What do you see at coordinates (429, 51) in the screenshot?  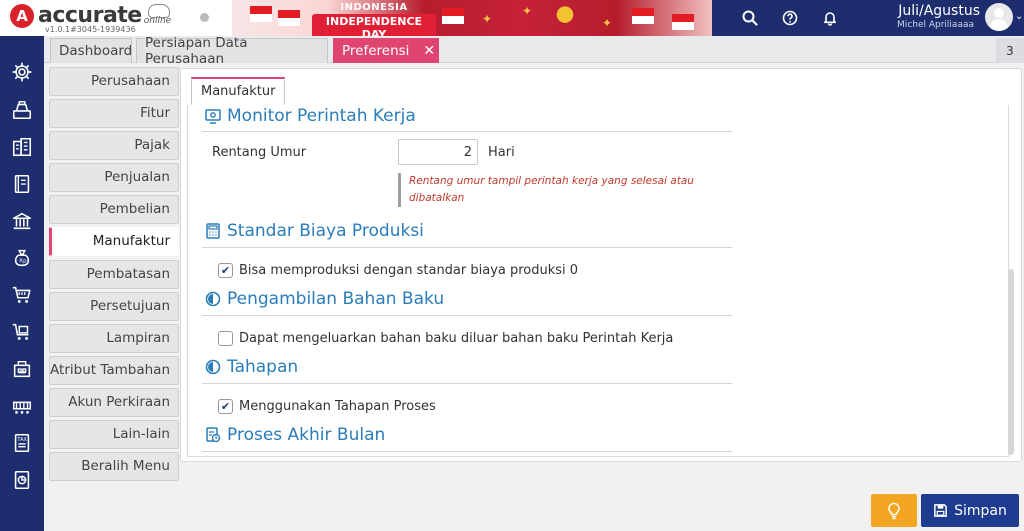 I see `close-icon: ✕` at bounding box center [429, 51].